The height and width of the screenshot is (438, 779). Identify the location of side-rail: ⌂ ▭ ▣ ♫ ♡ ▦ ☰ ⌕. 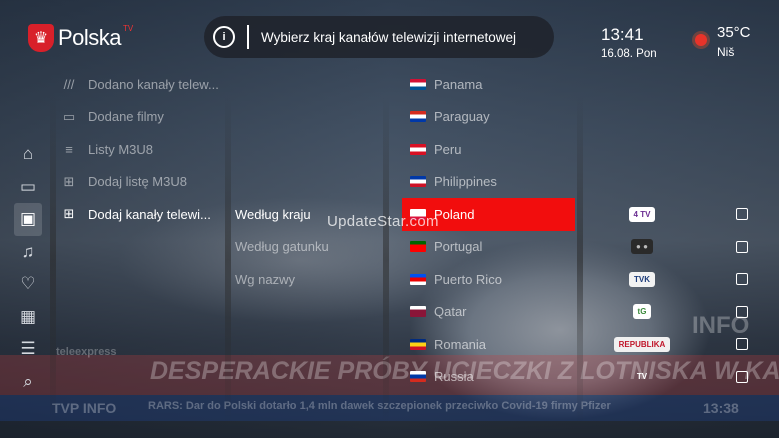
(28, 268).